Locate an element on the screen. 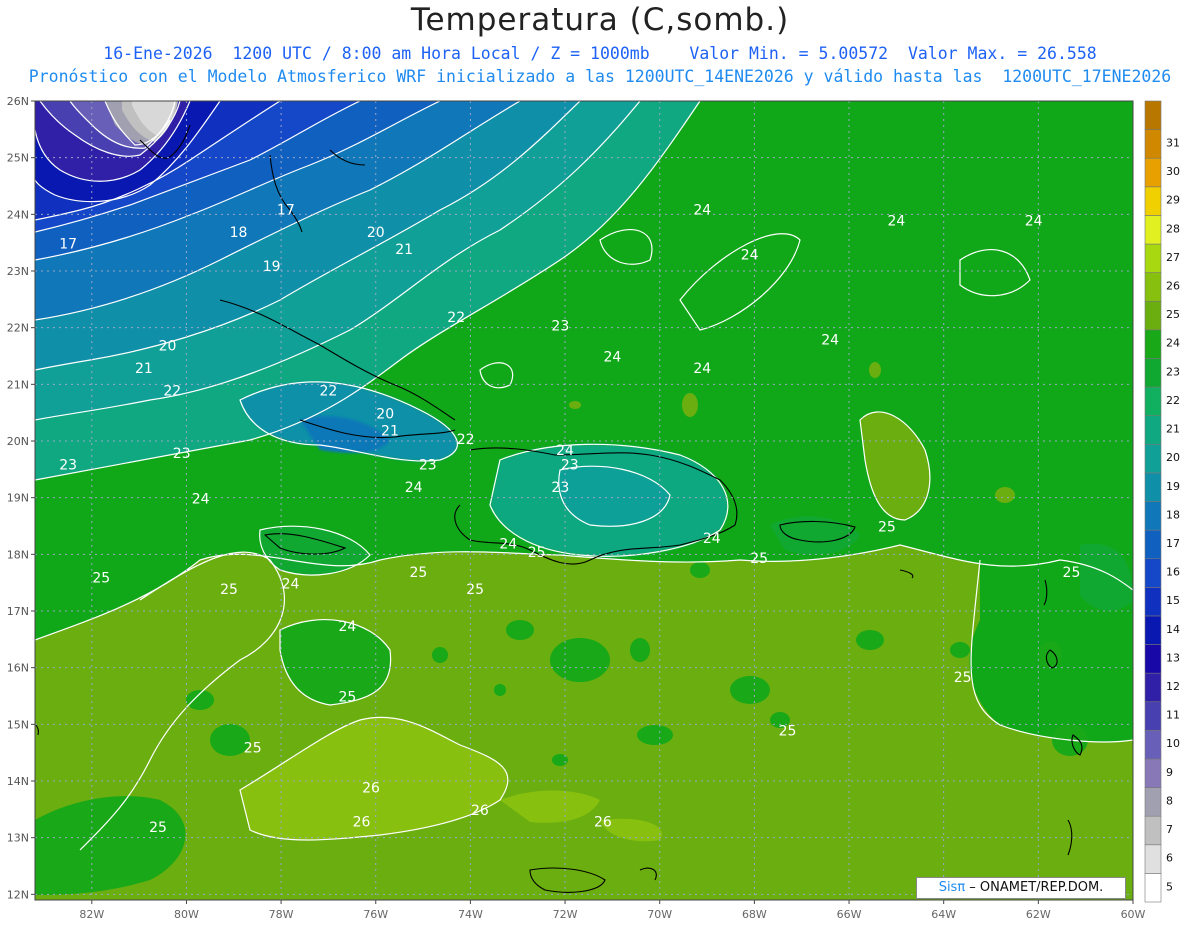 Image resolution: width=1200 pixels, height=927 pixels. colorbar-label: 10 is located at coordinates (1173, 743).